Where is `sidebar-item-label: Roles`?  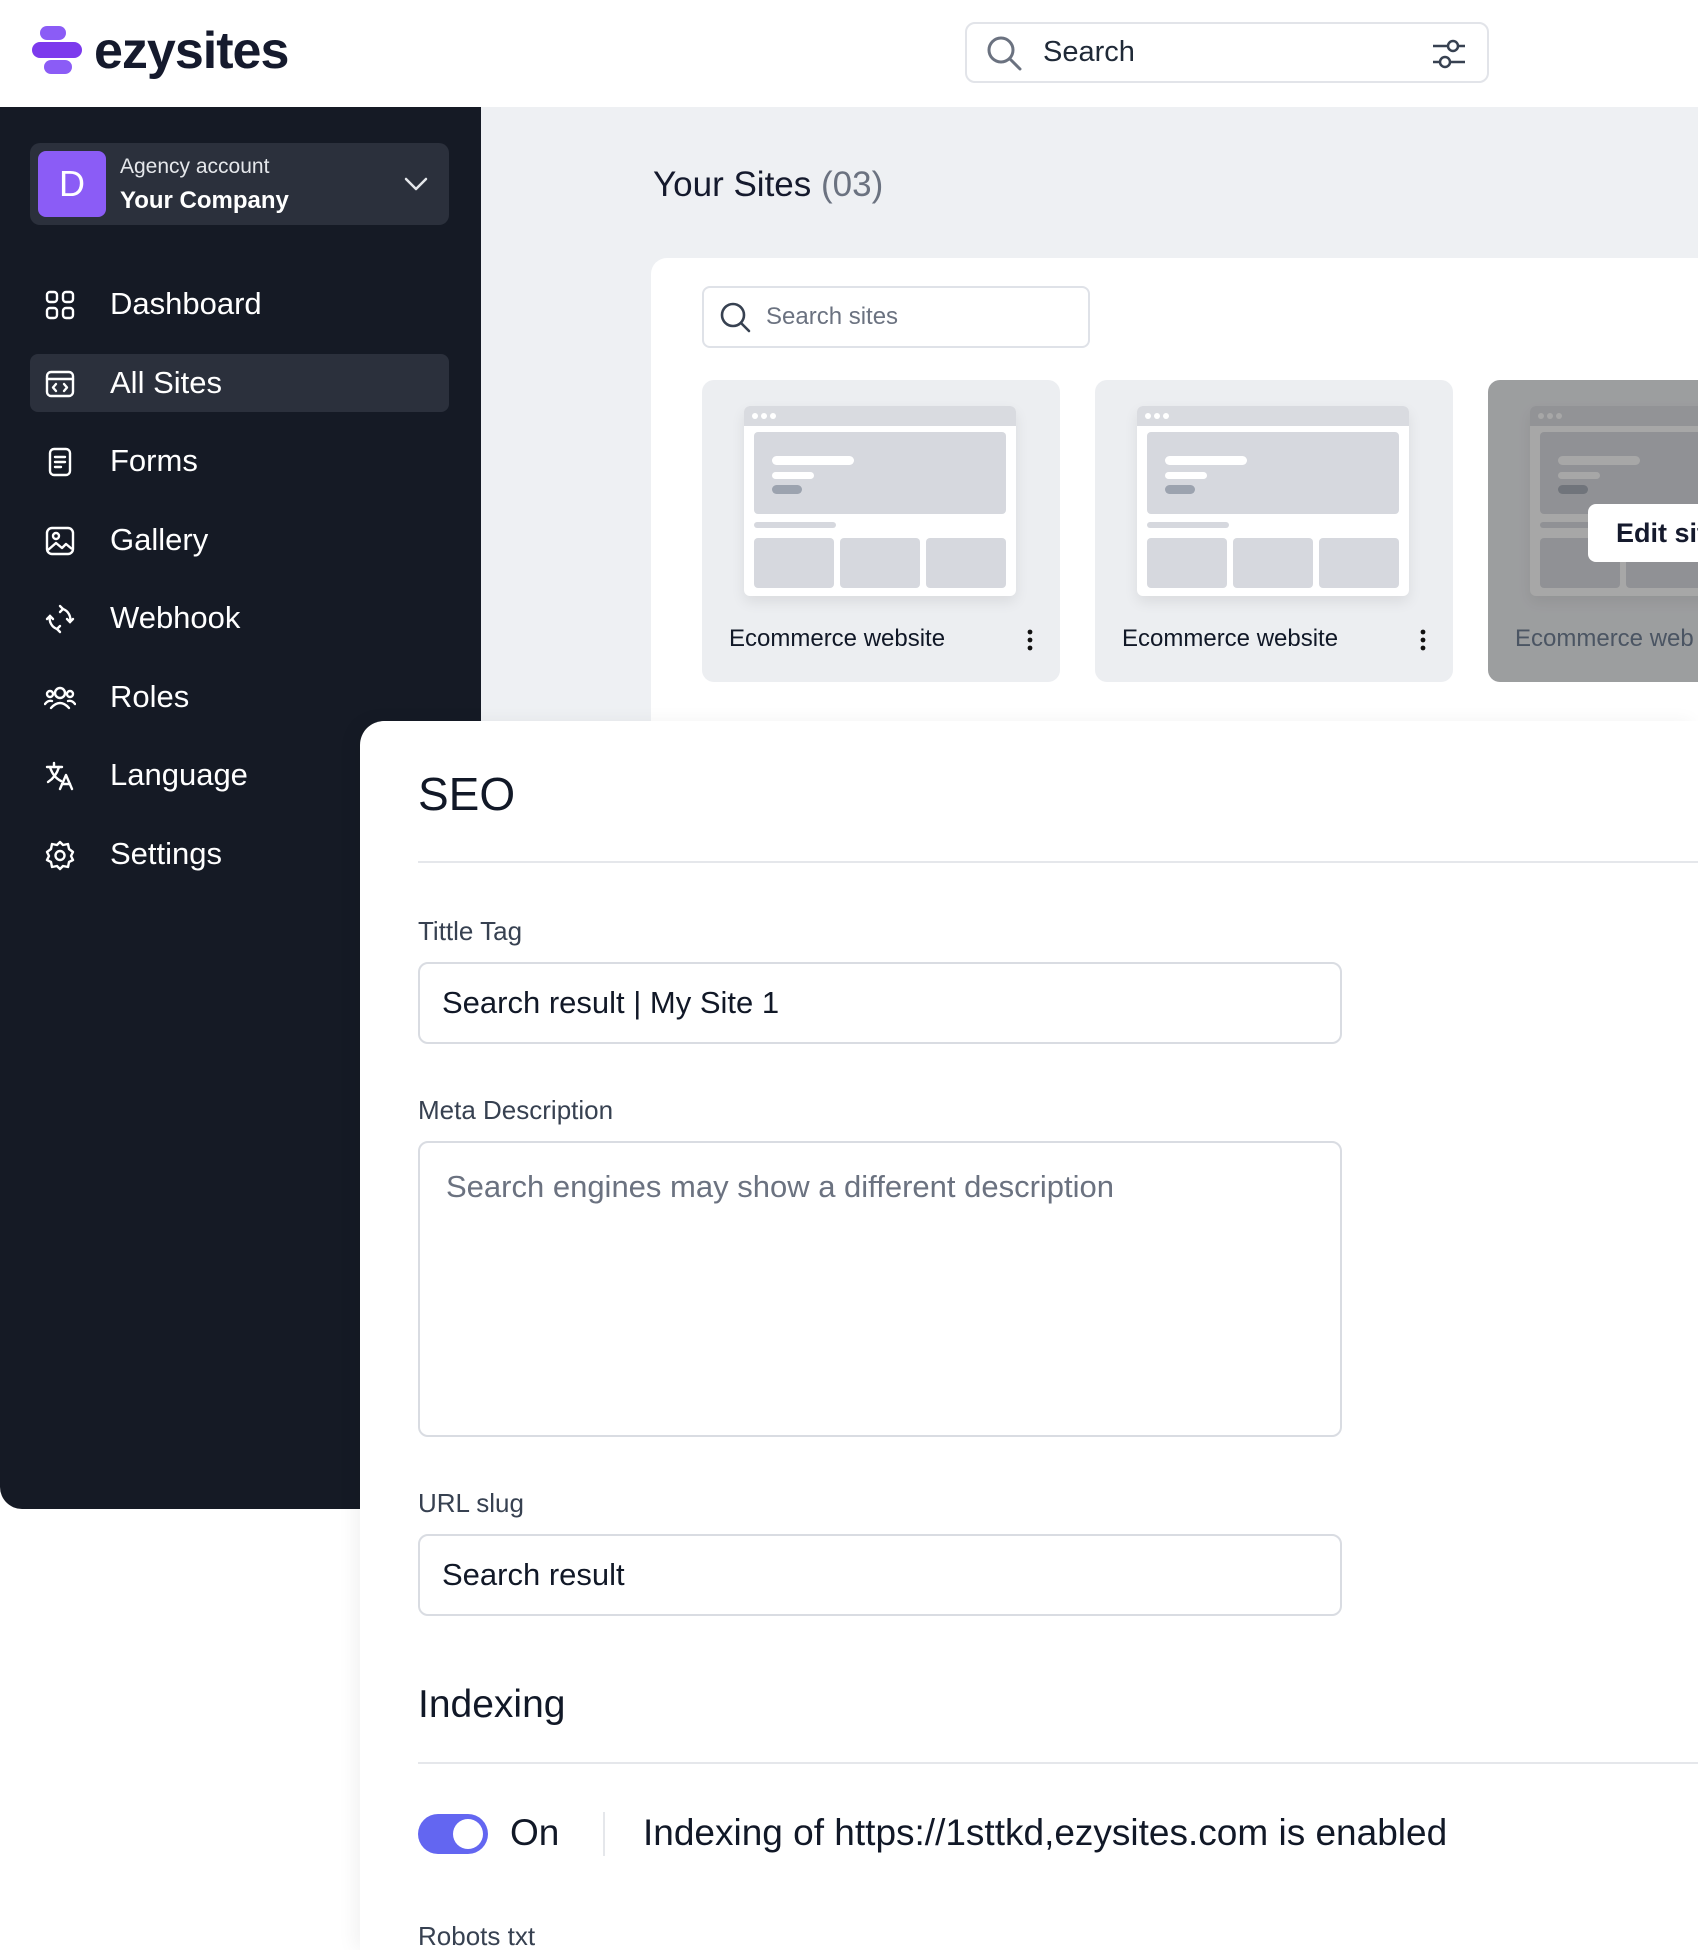
sidebar-item-label: Roles is located at coordinates (150, 696).